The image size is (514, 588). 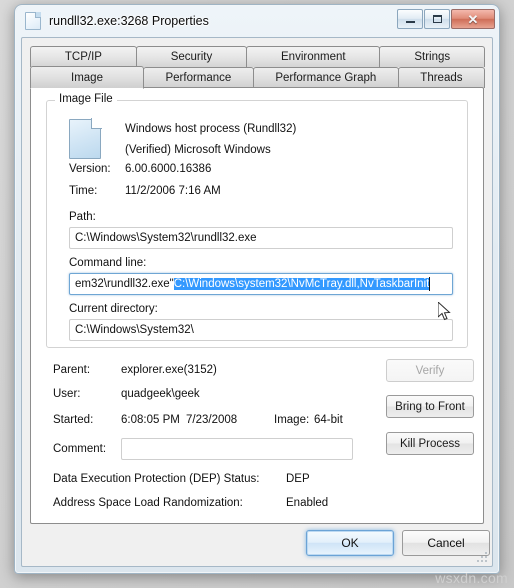 I want to click on dep-value: DEP, so click(x=298, y=479).